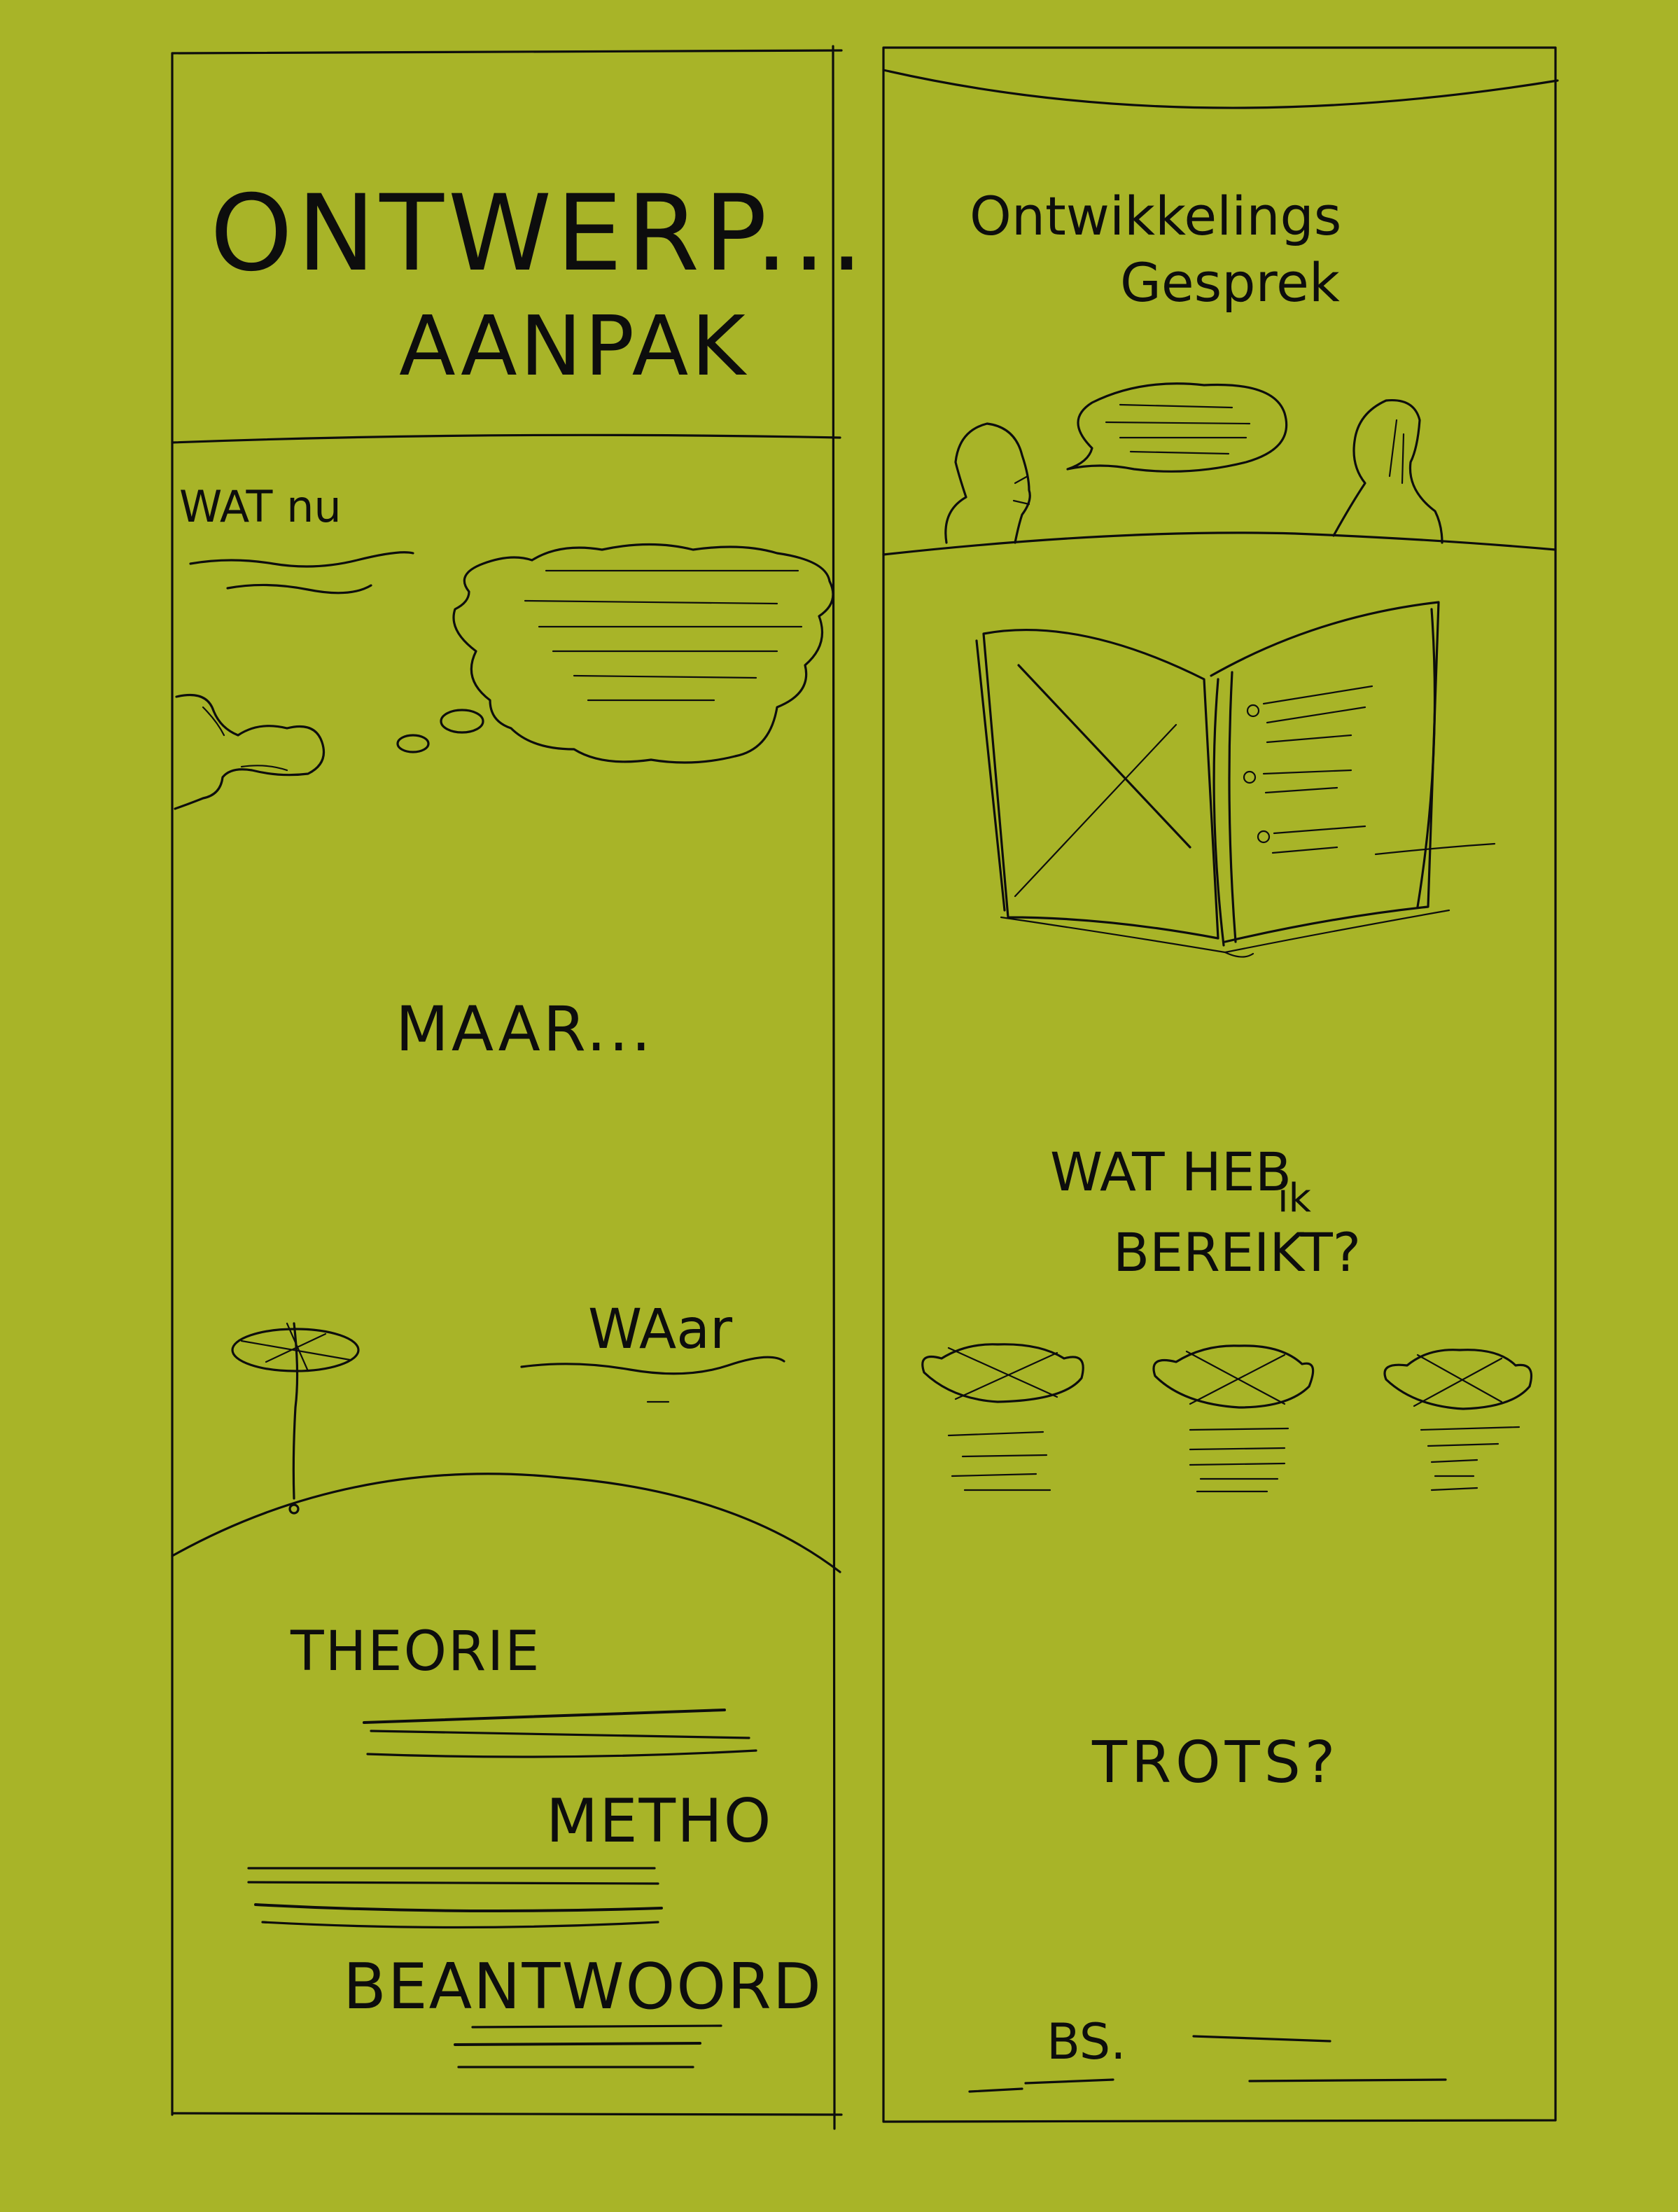  I want to click on speech-bubble-icon, so click(1177, 427).